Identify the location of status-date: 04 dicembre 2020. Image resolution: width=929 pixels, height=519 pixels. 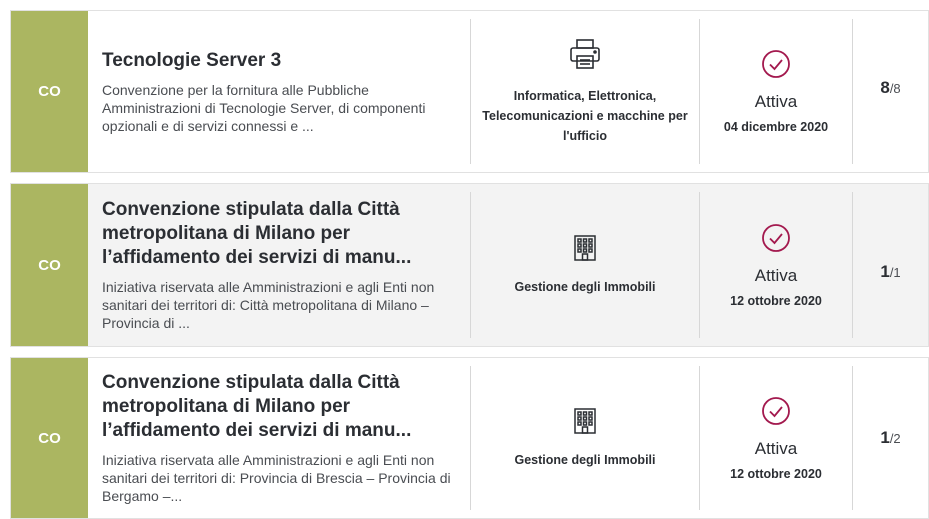
(776, 127).